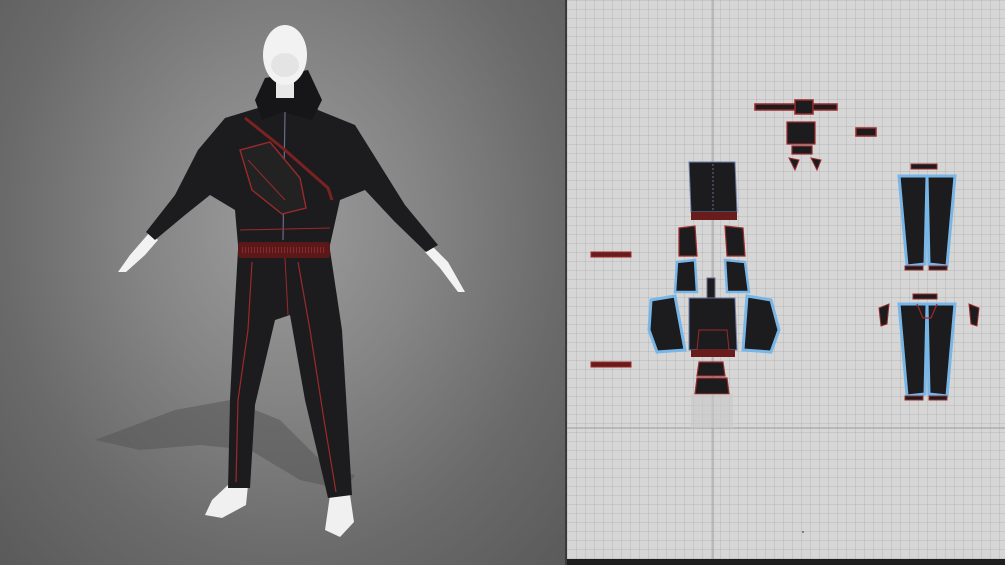  What do you see at coordinates (711, 288) in the screenshot?
I see `zipper-placket` at bounding box center [711, 288].